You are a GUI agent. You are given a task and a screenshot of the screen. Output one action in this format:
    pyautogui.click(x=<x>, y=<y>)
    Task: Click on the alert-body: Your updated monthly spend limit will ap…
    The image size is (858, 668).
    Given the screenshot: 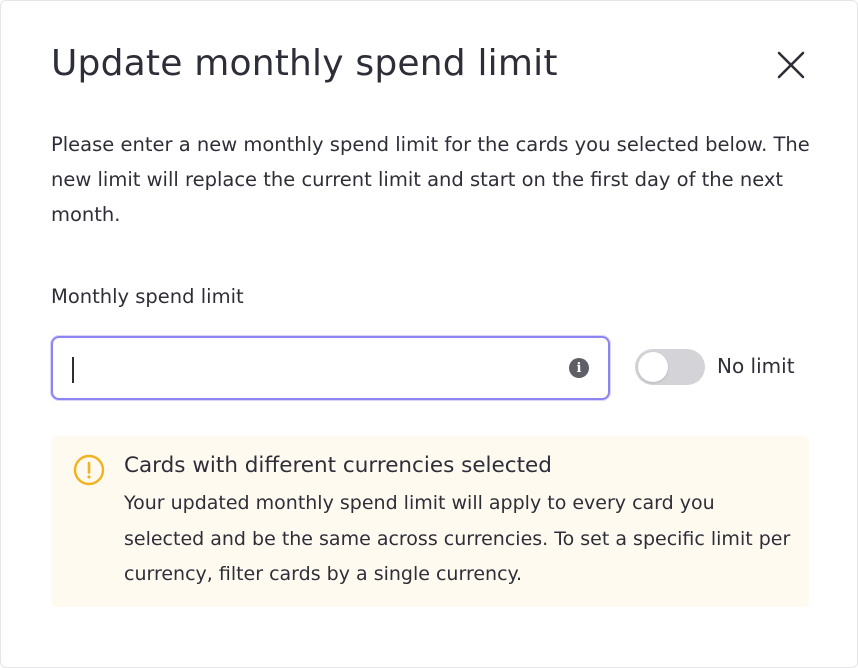 What is the action you would take?
    pyautogui.click(x=457, y=538)
    